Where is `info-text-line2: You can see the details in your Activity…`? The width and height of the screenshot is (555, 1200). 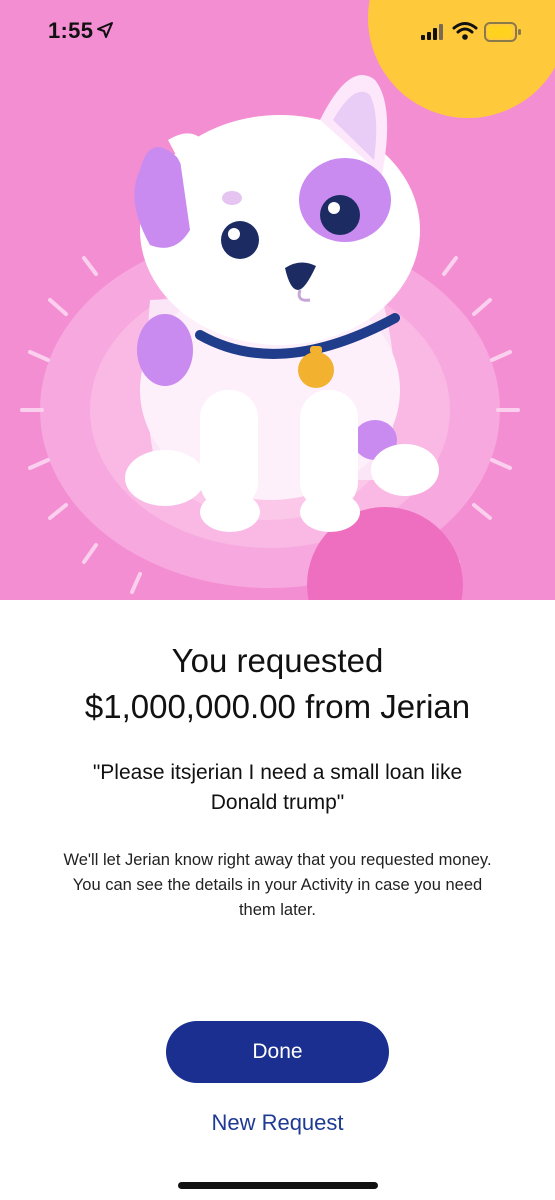 info-text-line2: You can see the details in your Activity… is located at coordinates (277, 885).